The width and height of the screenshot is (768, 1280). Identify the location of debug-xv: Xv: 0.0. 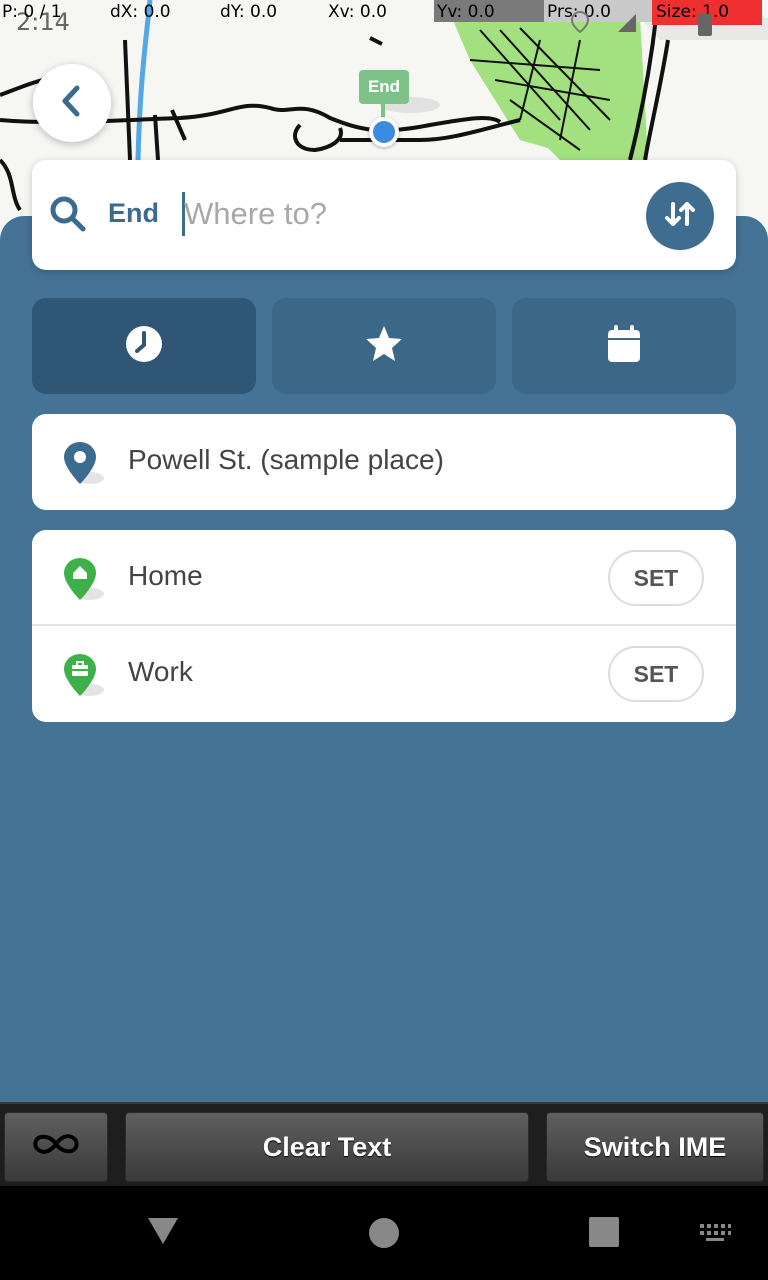
(357, 12).